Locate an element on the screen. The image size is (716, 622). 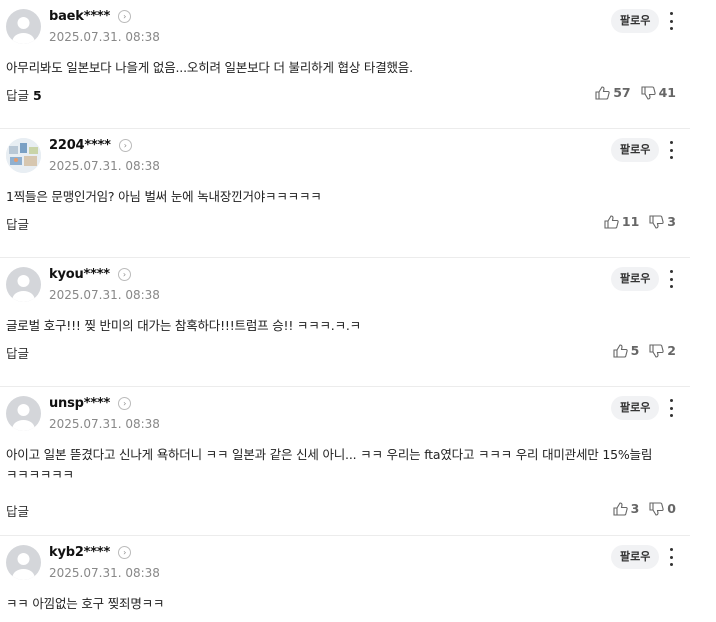
author-name: 2204**** › is located at coordinates (90, 145).